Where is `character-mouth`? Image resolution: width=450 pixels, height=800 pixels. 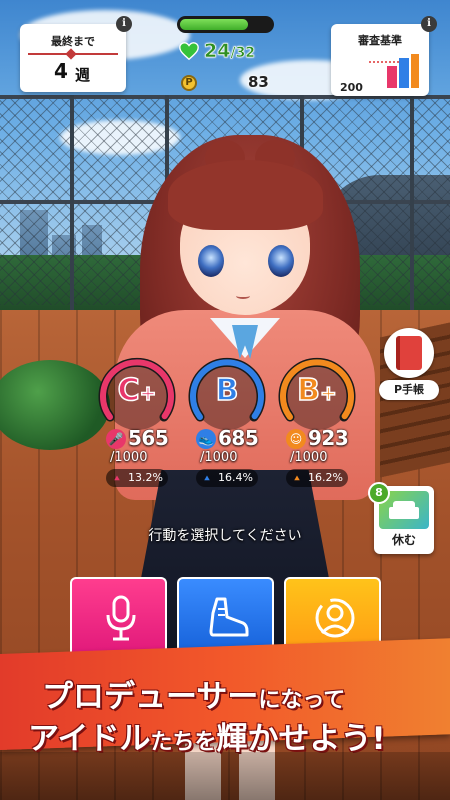
character-mouth is located at coordinates (243, 296).